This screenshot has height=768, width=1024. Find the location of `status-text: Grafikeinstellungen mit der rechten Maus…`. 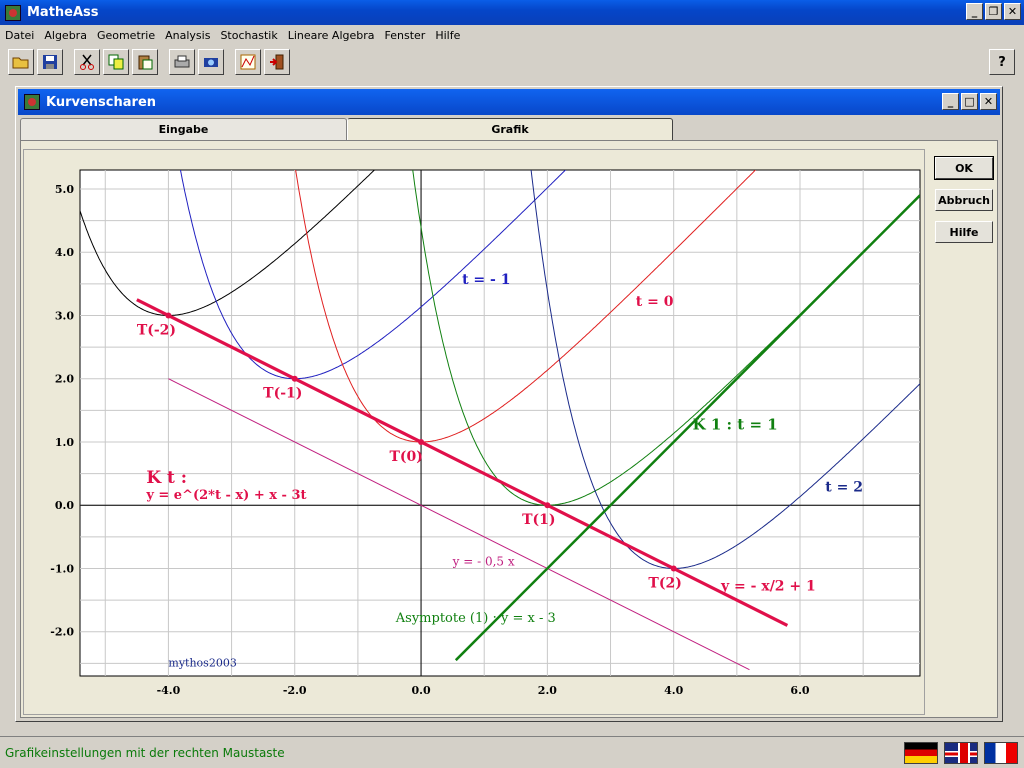

status-text: Grafikeinstellungen mit der rechten Maus… is located at coordinates (145, 752).